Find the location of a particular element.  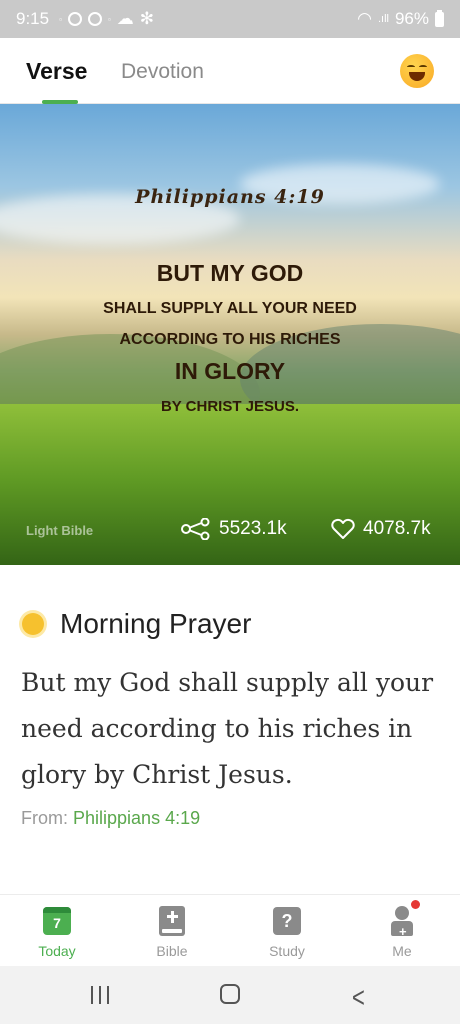

verse-line: IN GLORY is located at coordinates (230, 371).